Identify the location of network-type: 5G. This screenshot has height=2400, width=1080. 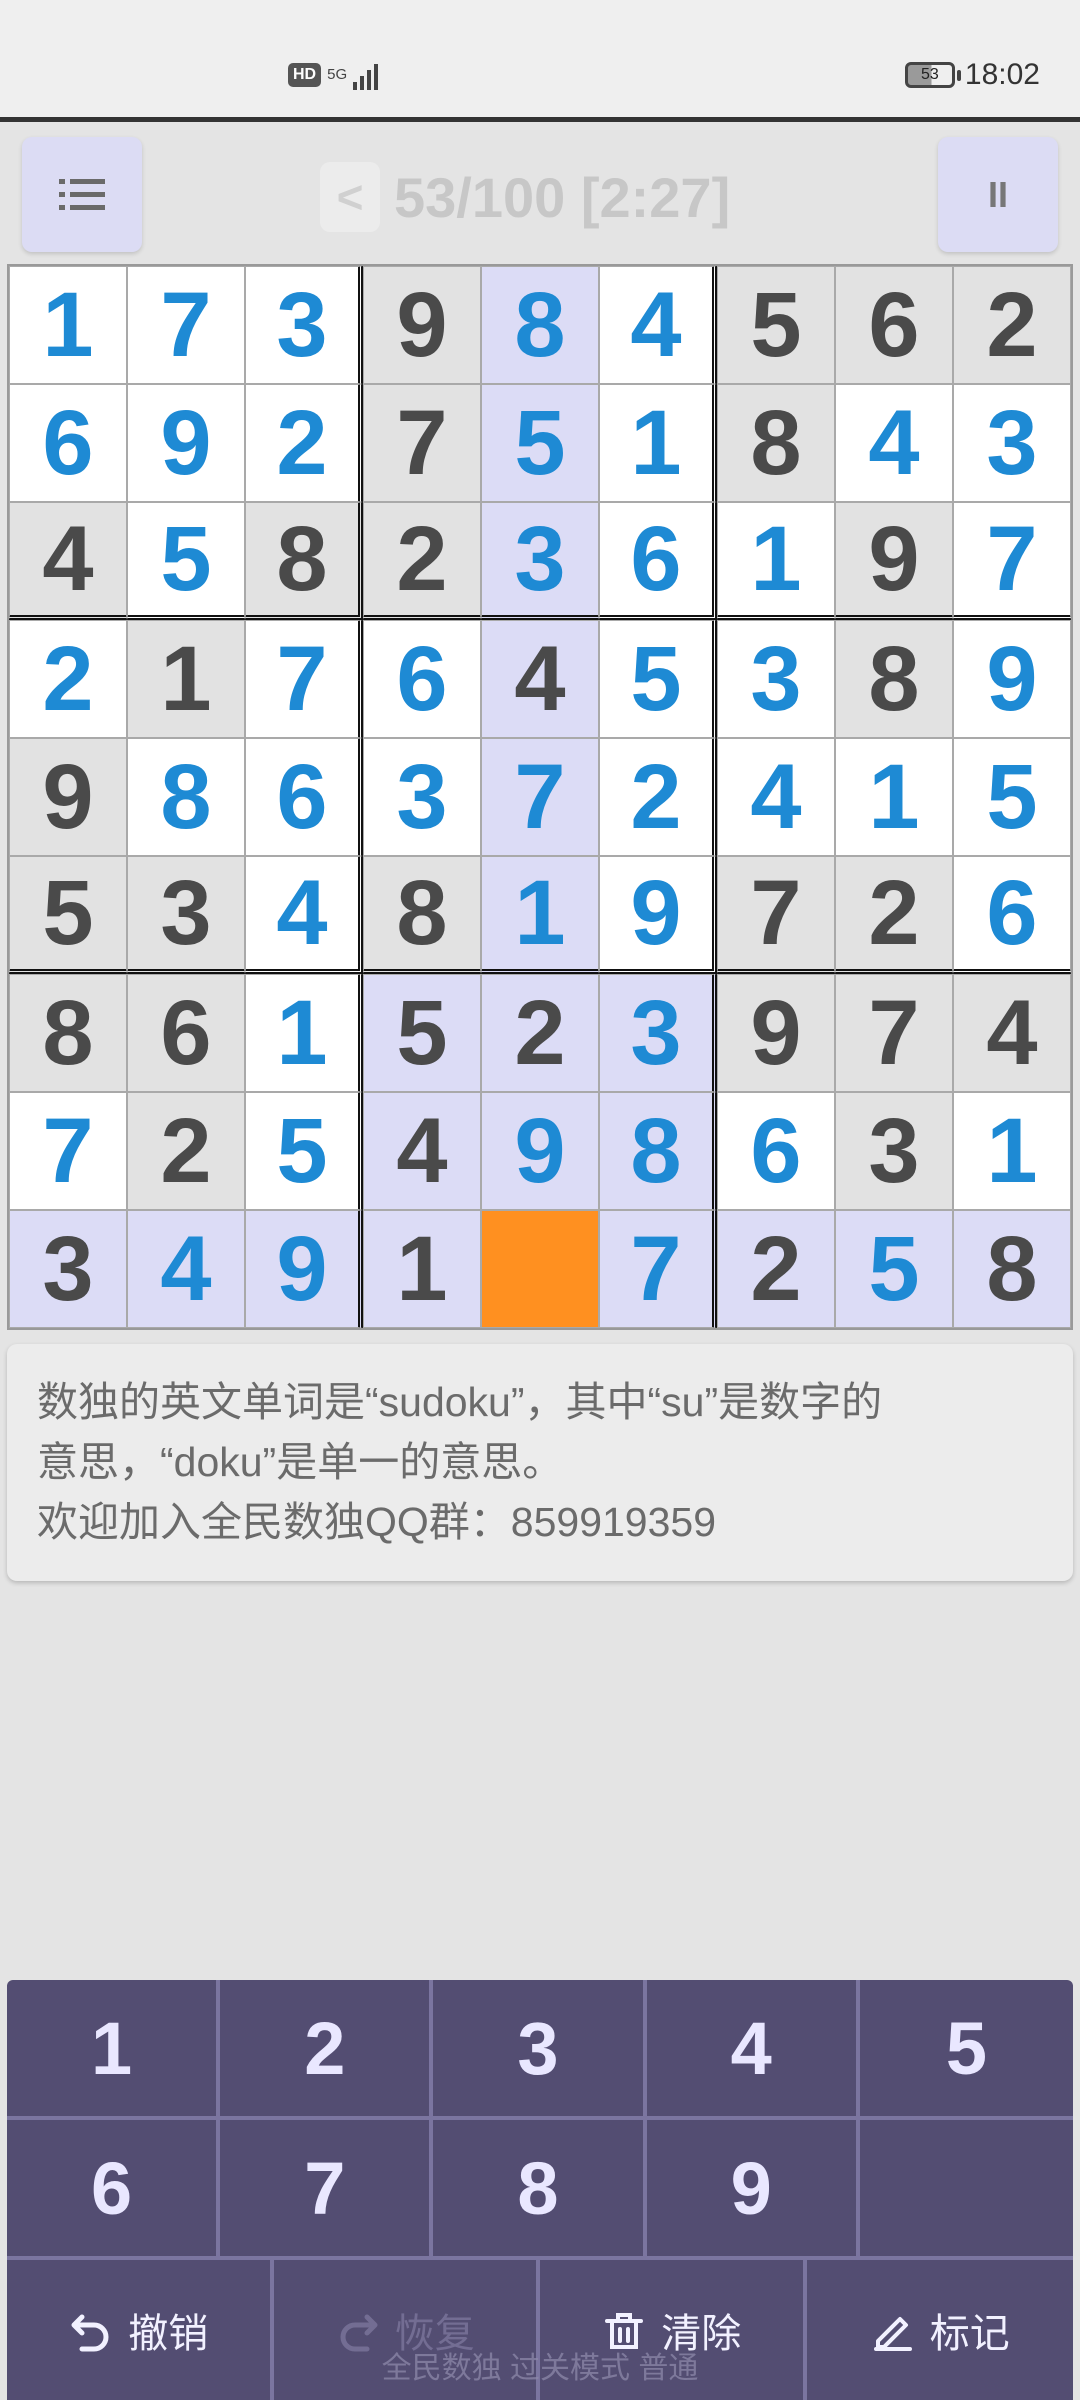
(337, 74).